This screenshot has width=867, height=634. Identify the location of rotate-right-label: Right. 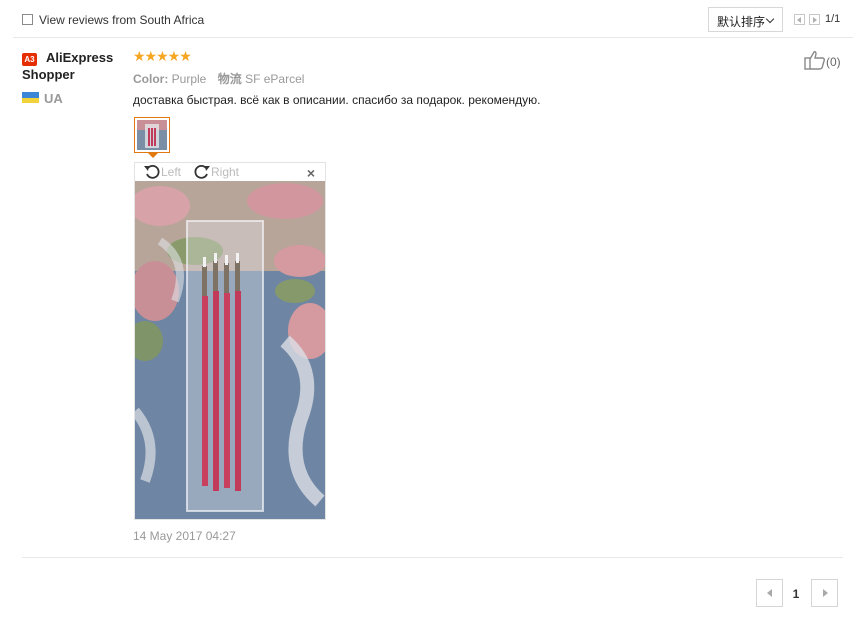
(225, 172).